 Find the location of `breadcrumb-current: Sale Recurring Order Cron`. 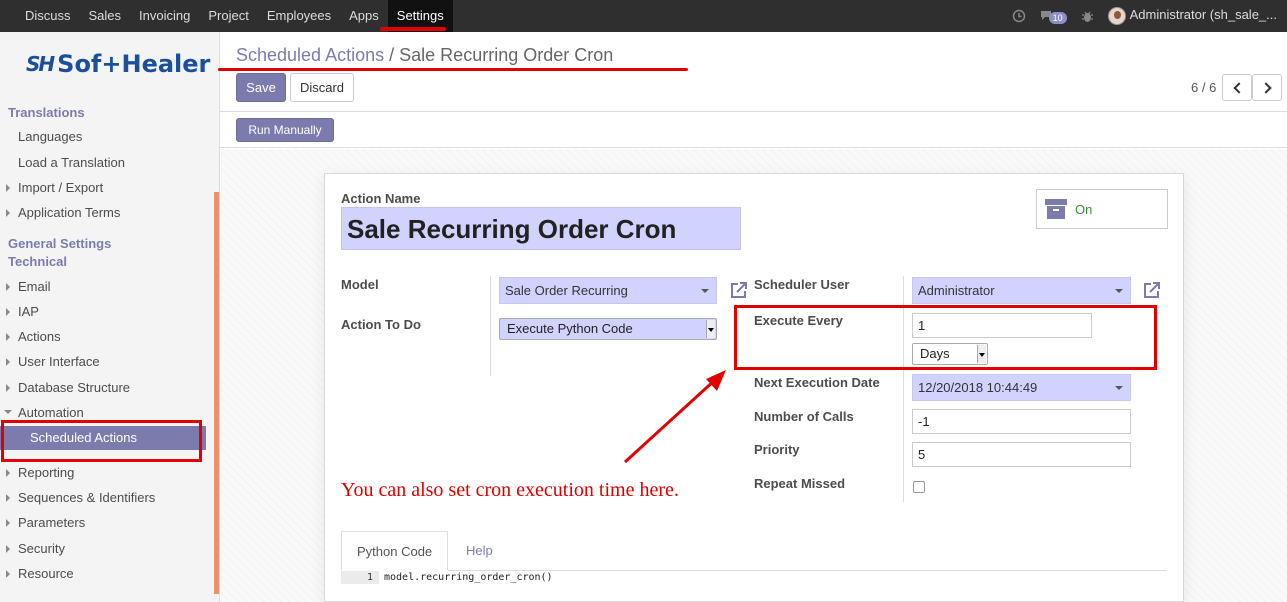

breadcrumb-current: Sale Recurring Order Cron is located at coordinates (506, 55).